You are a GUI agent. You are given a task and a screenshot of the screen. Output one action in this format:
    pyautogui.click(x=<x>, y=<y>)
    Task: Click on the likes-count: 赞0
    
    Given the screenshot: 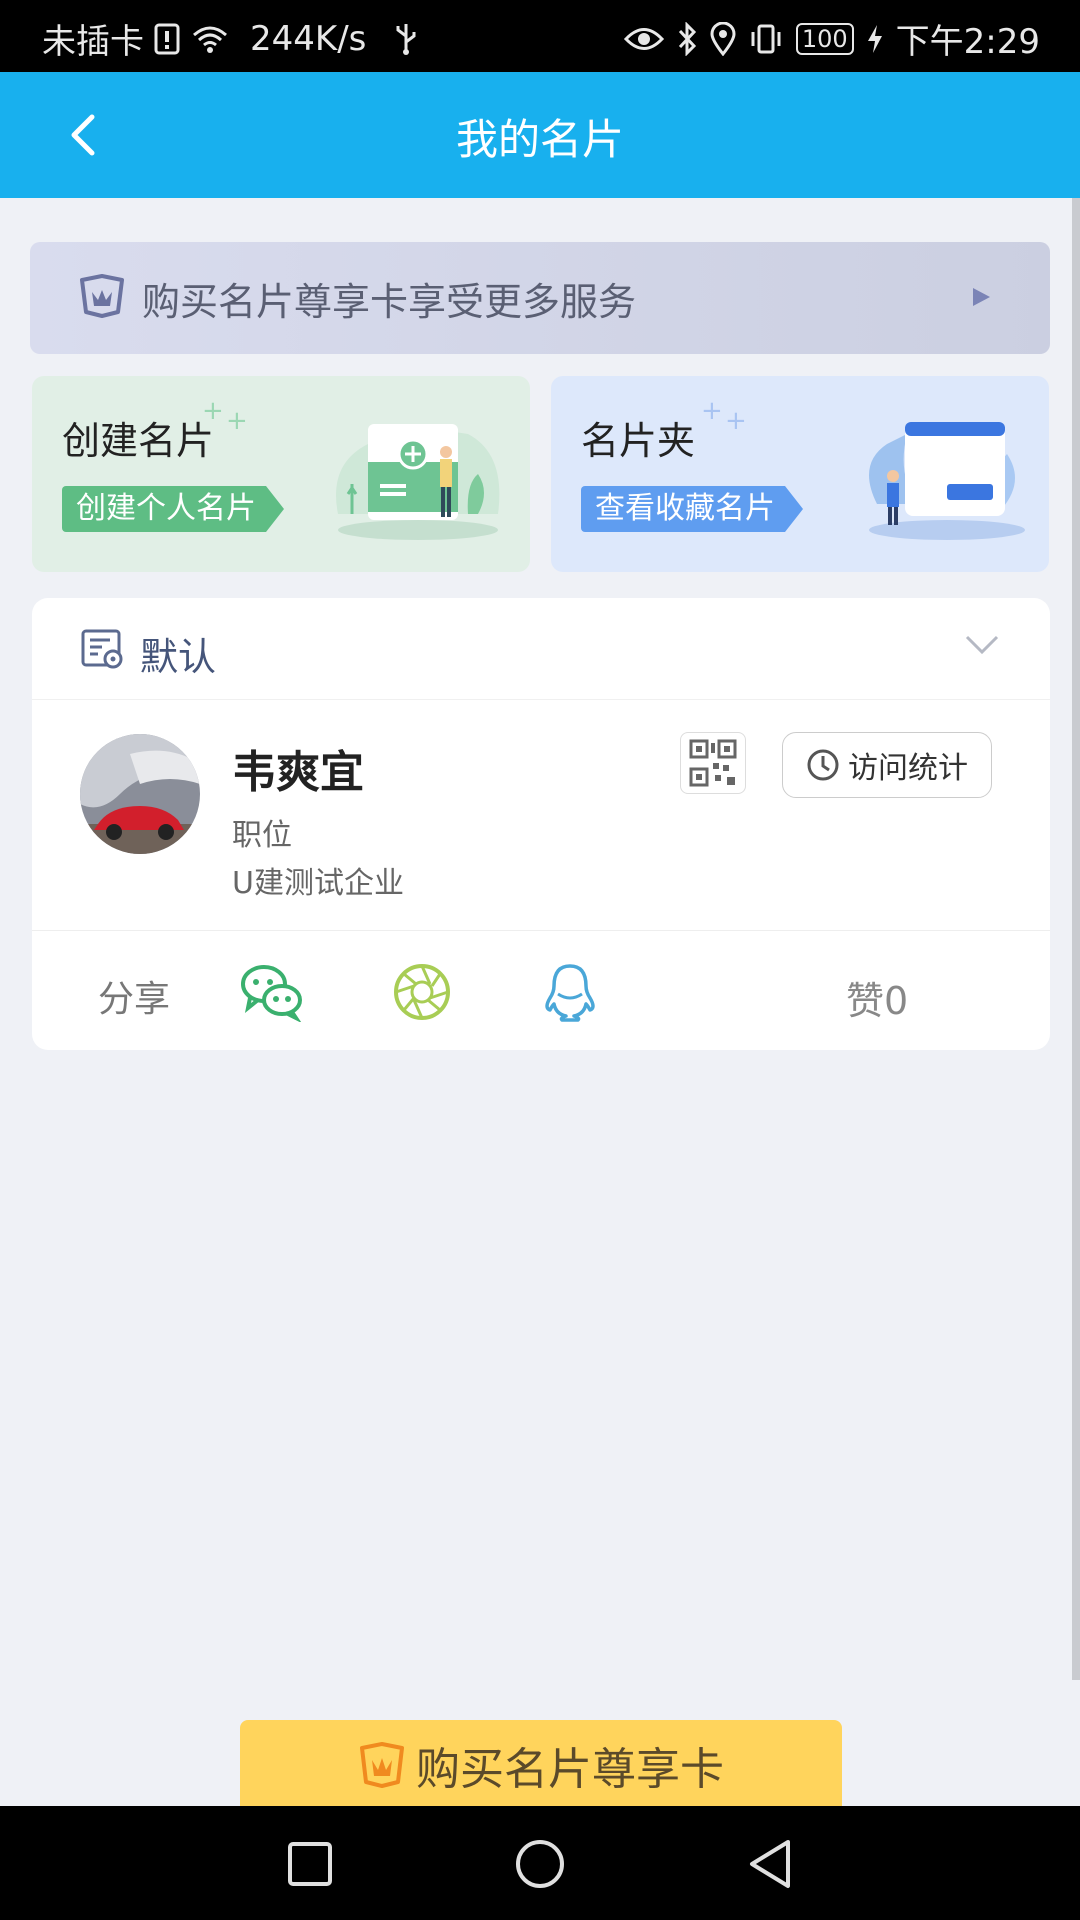 What is the action you would take?
    pyautogui.click(x=877, y=997)
    